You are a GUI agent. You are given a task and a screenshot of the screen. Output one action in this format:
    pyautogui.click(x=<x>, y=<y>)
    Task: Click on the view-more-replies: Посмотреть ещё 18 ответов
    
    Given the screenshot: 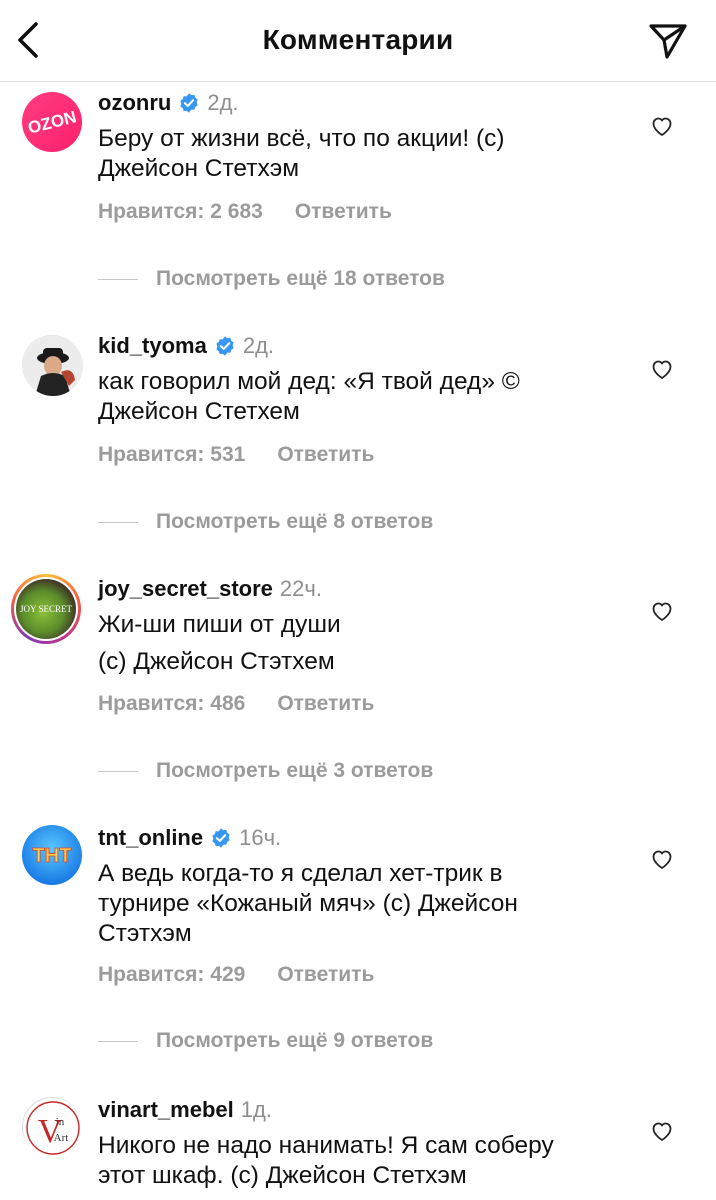 What is the action you would take?
    pyautogui.click(x=271, y=279)
    